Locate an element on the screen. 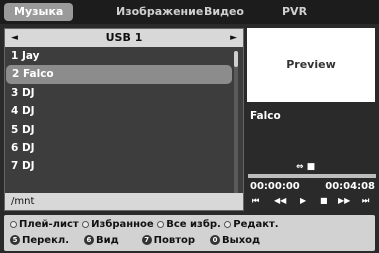 The height and width of the screenshot is (253, 379). time-total: 00:04:08 is located at coordinates (350, 186).